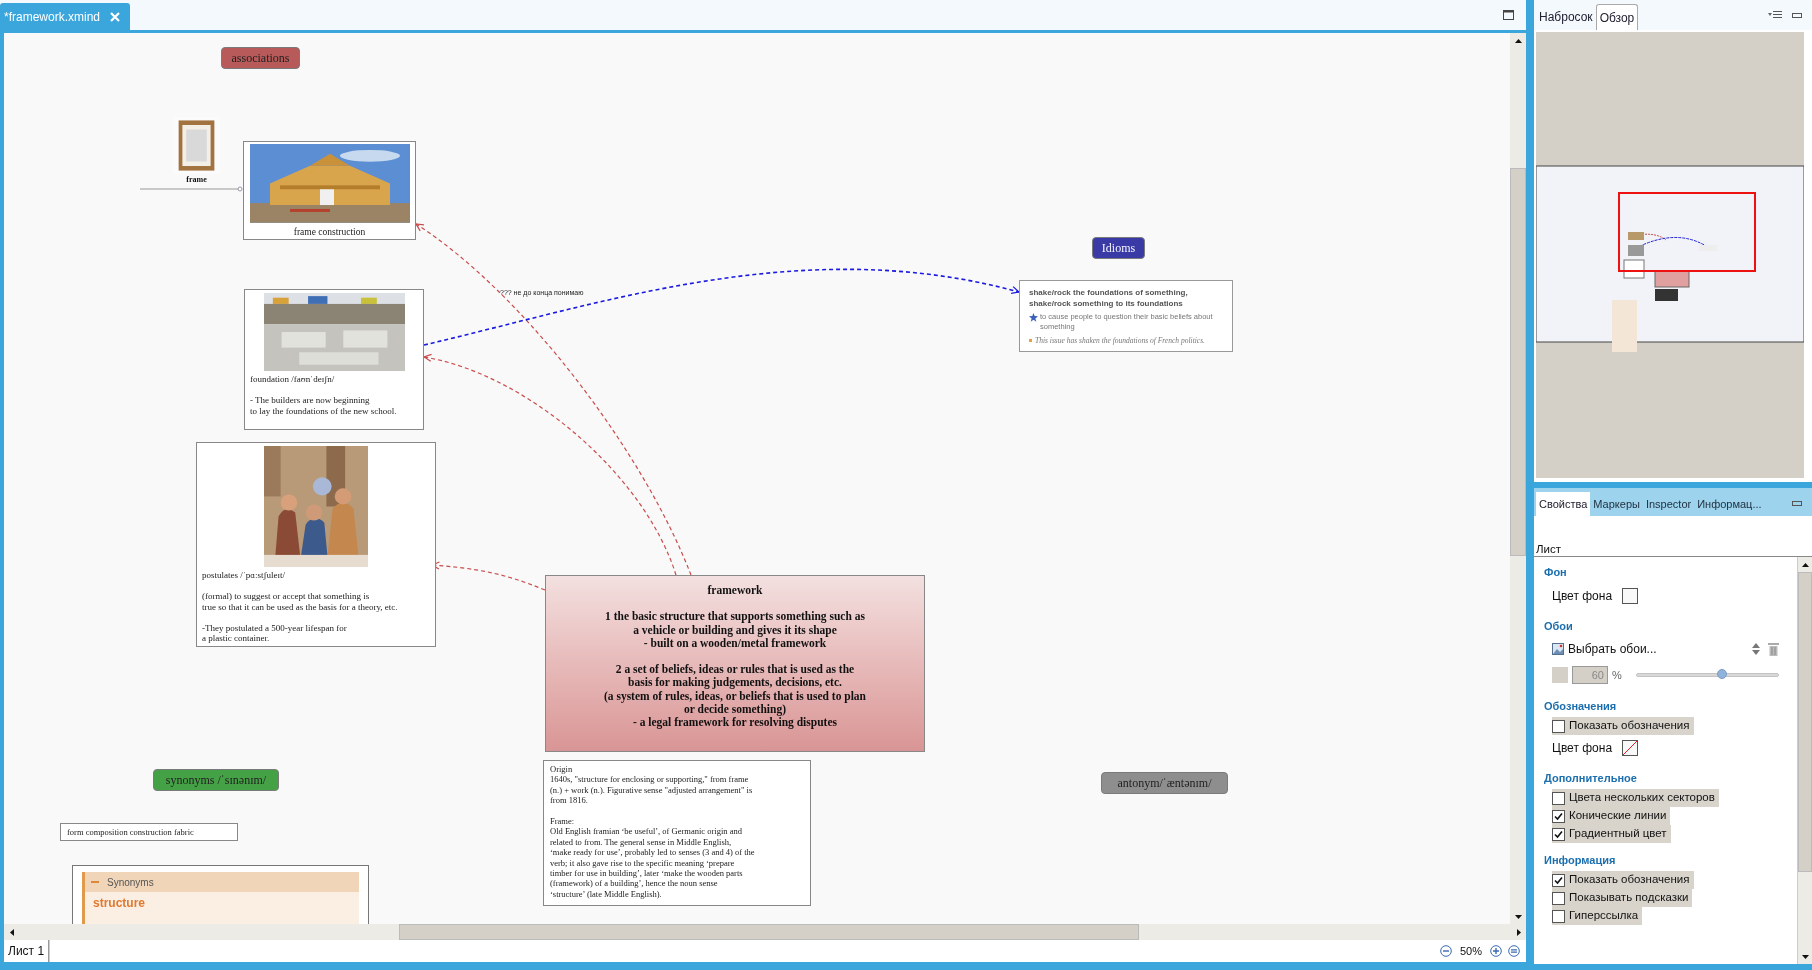 This screenshot has width=1812, height=970. Describe the element at coordinates (1496, 951) in the screenshot. I see `zoom-in-icon` at that location.